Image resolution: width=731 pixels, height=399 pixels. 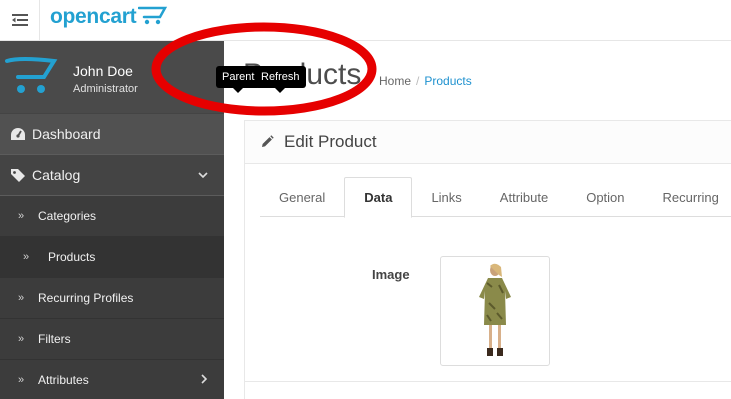 I want to click on breadcrumb-products-link: Products, so click(x=447, y=81).